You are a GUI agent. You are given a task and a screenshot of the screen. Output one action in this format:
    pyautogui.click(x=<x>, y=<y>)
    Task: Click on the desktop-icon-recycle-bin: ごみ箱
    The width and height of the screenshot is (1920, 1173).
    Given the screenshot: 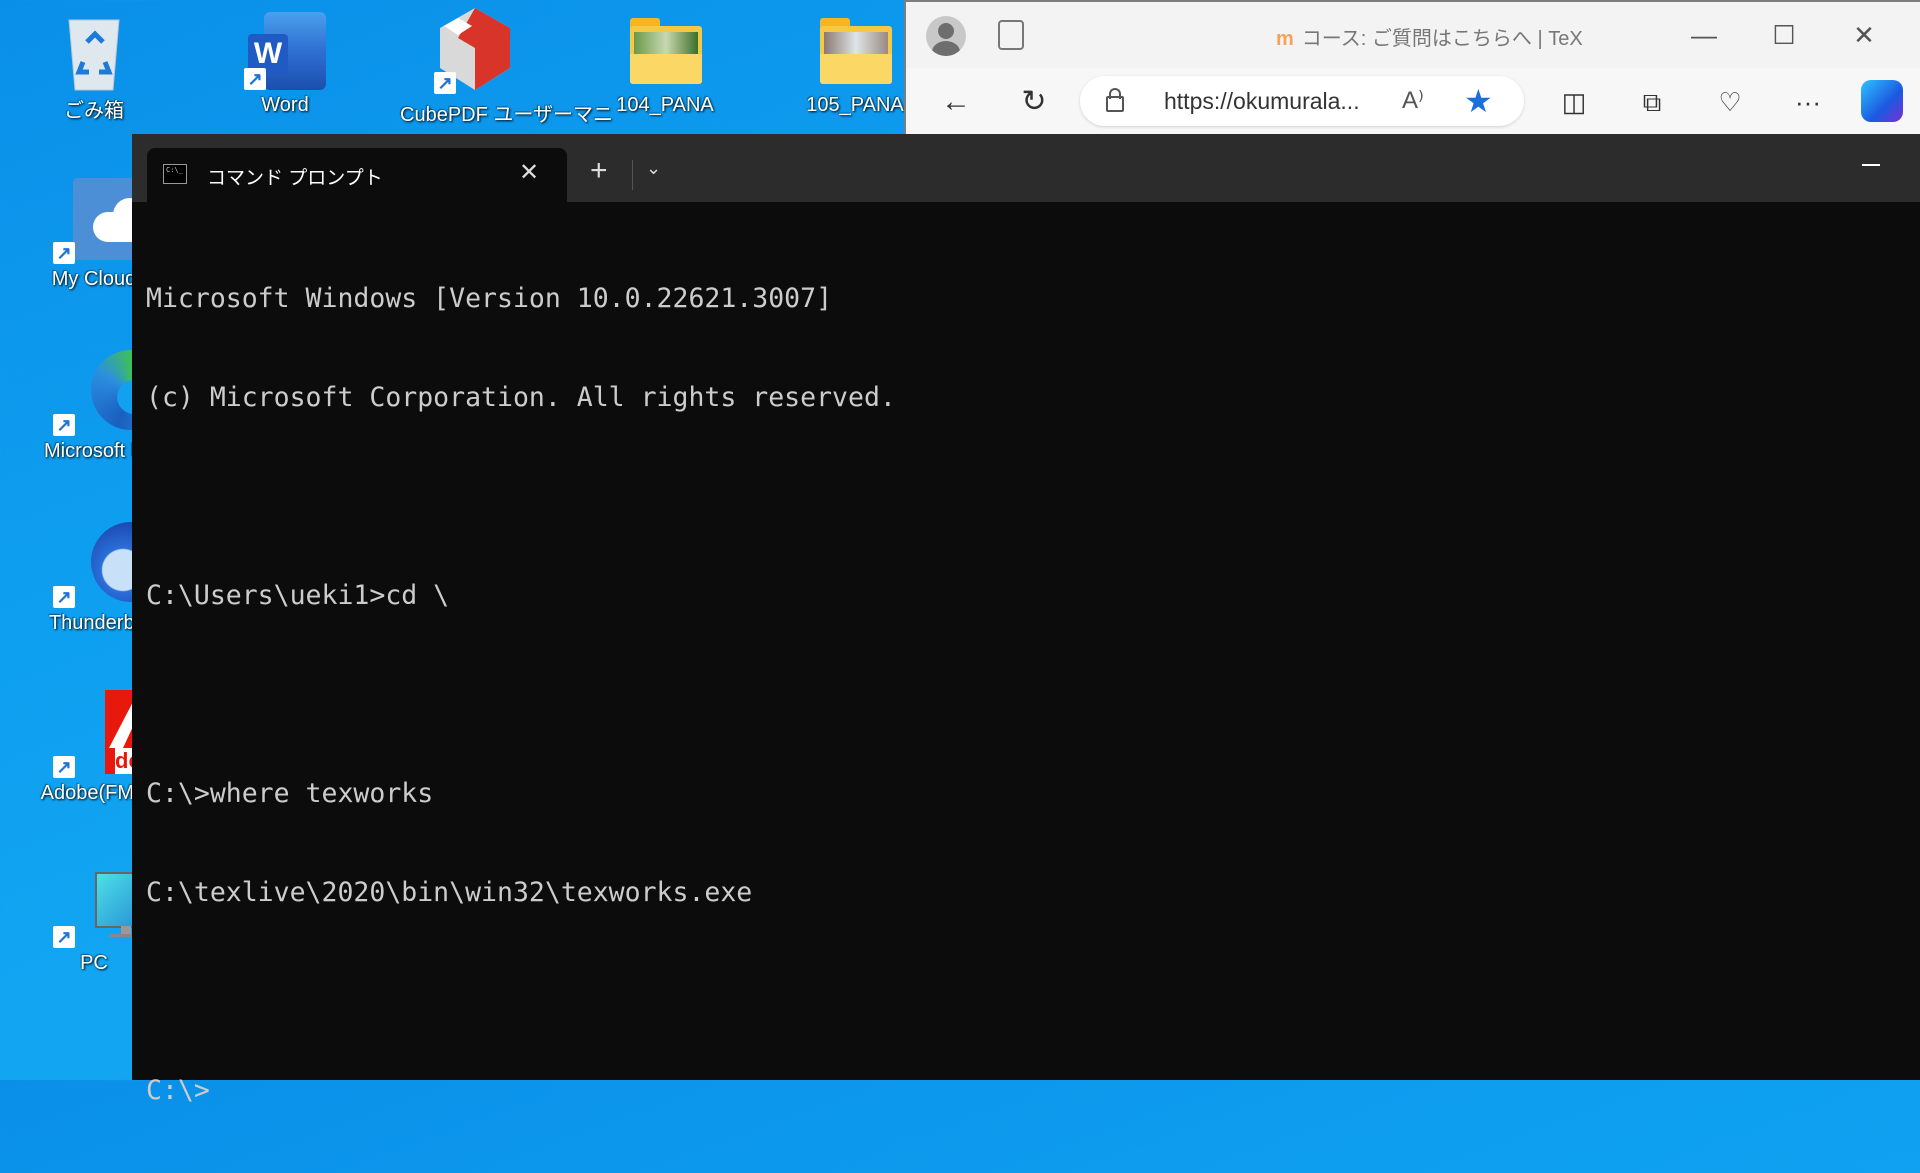 What is the action you would take?
    pyautogui.click(x=94, y=67)
    